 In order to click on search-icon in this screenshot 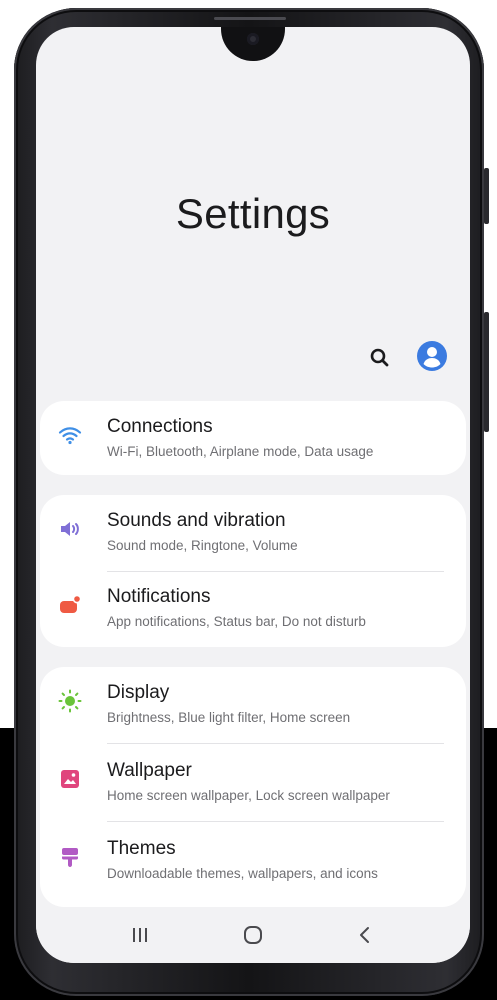, I will do `click(379, 357)`.